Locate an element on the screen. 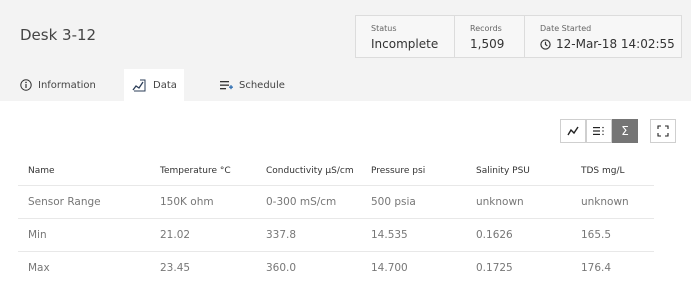 This screenshot has width=691, height=284. column-header: Name is located at coordinates (84, 171).